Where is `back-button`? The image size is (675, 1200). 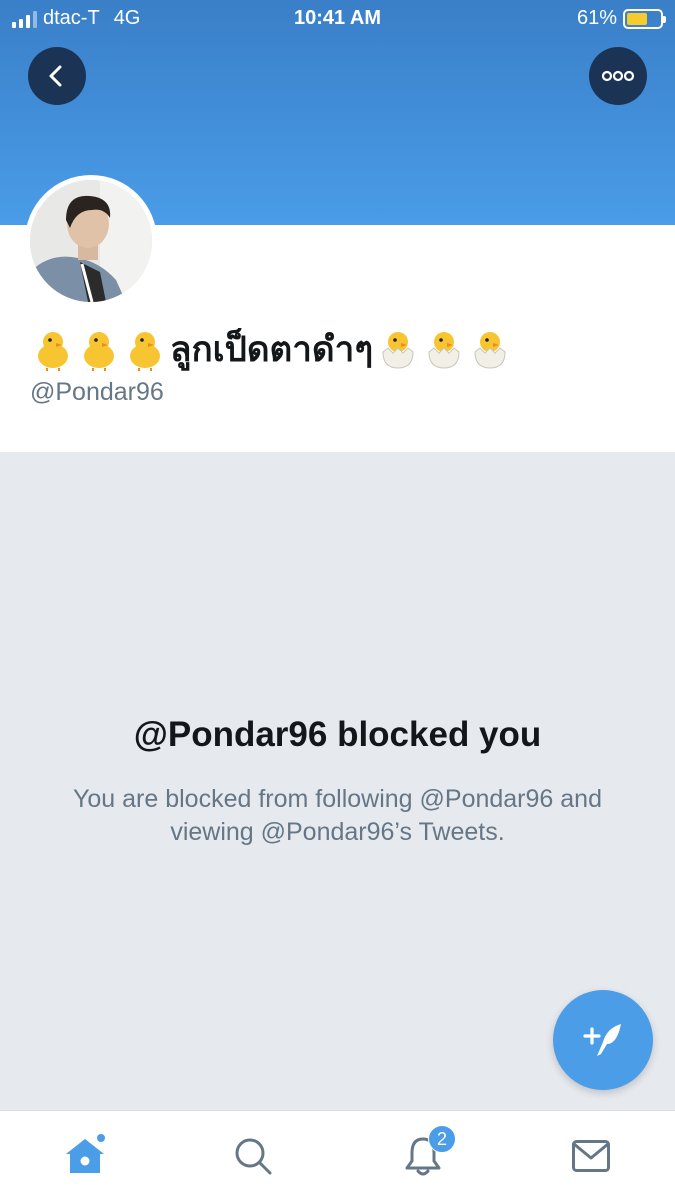 back-button is located at coordinates (57, 76).